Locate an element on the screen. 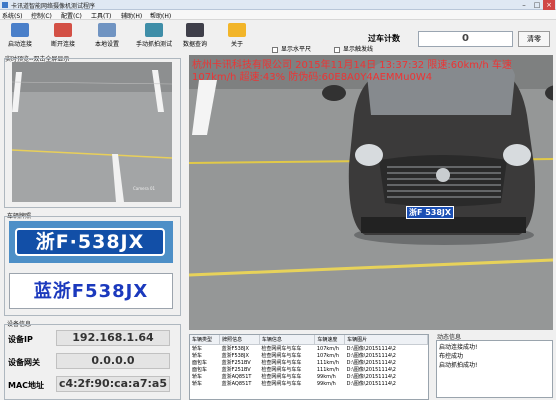  col-image: 车辆图片 is located at coordinates (386, 340).